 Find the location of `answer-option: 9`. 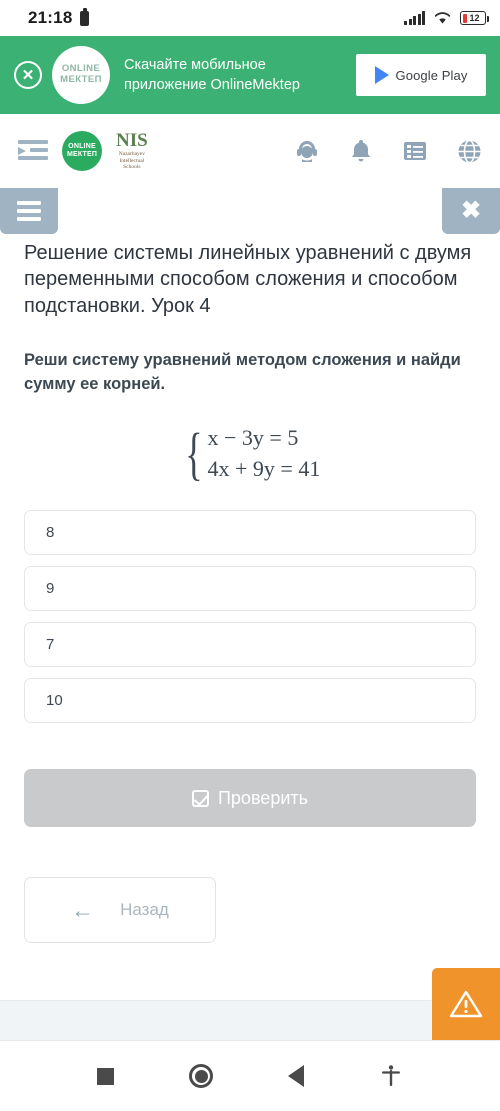

answer-option: 9 is located at coordinates (250, 589).